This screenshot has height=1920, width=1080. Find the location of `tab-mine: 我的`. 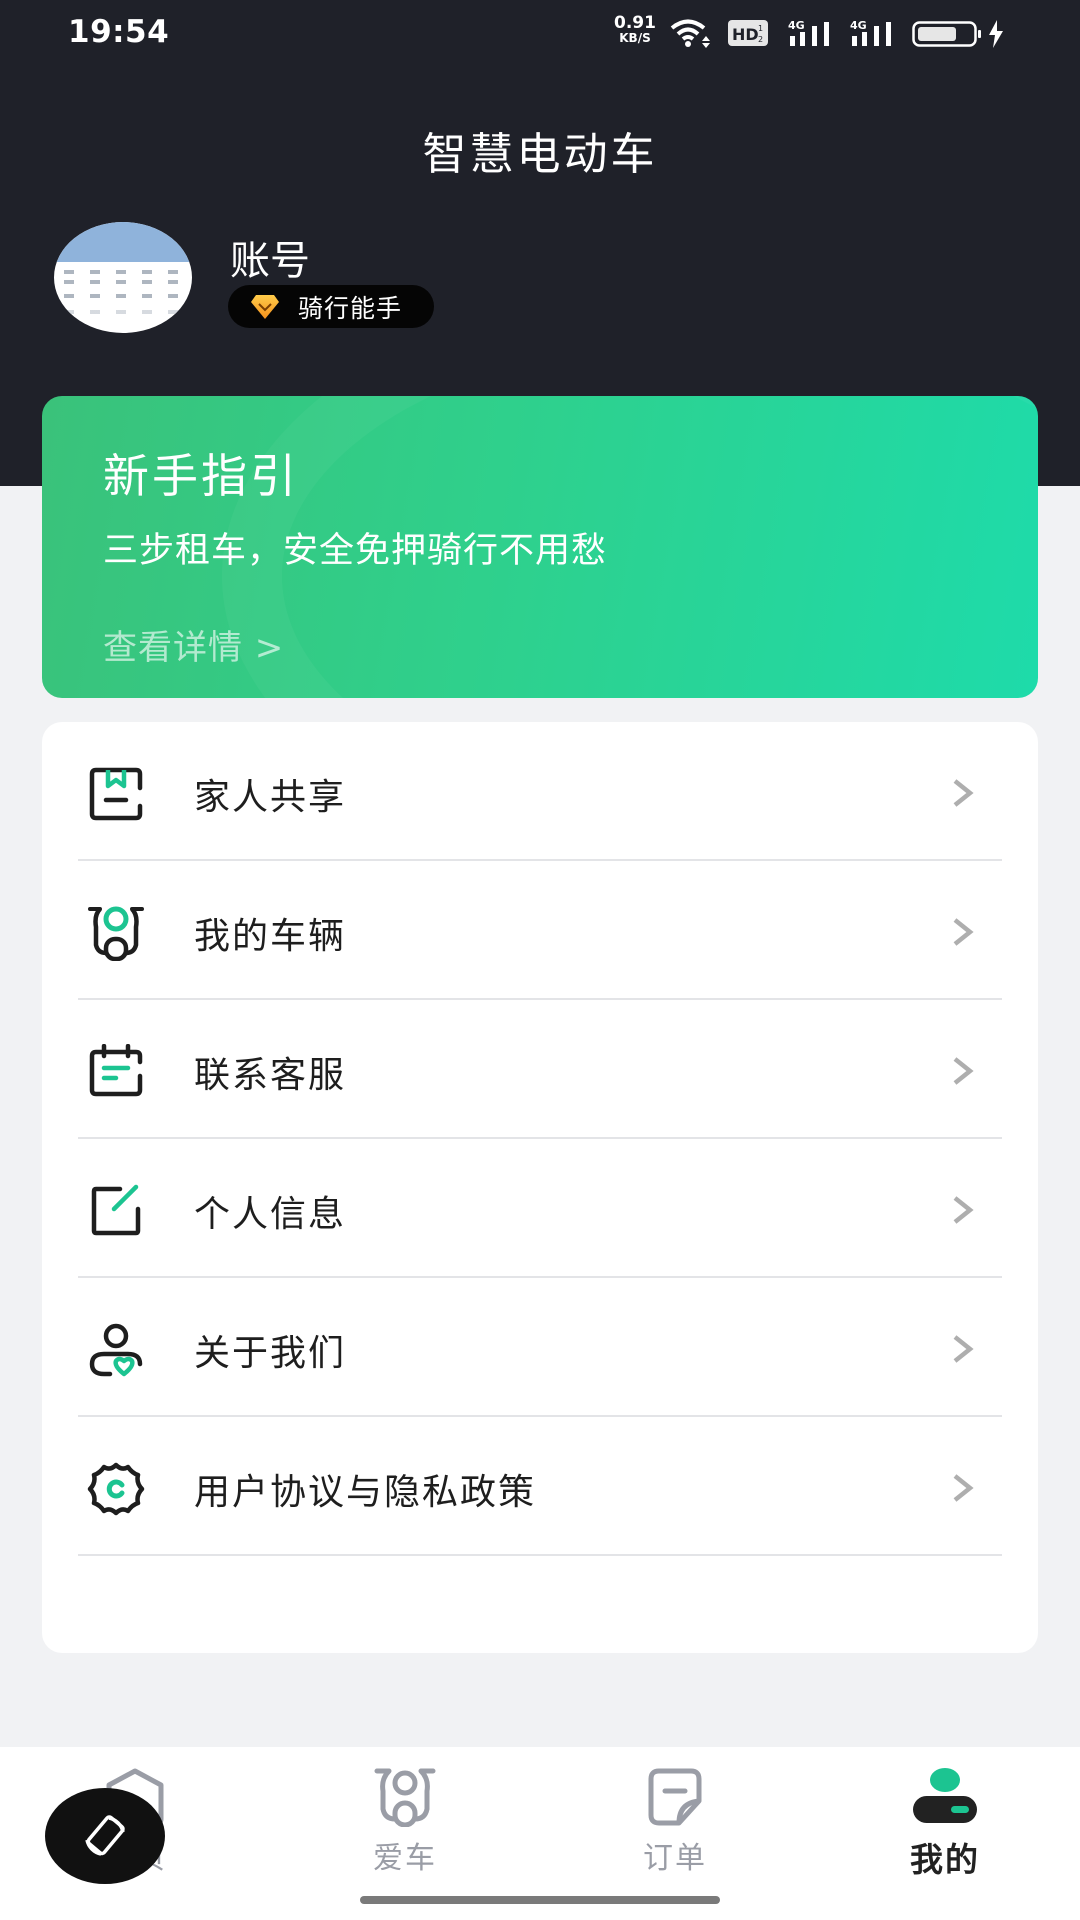

tab-mine: 我的 is located at coordinates (945, 1822).